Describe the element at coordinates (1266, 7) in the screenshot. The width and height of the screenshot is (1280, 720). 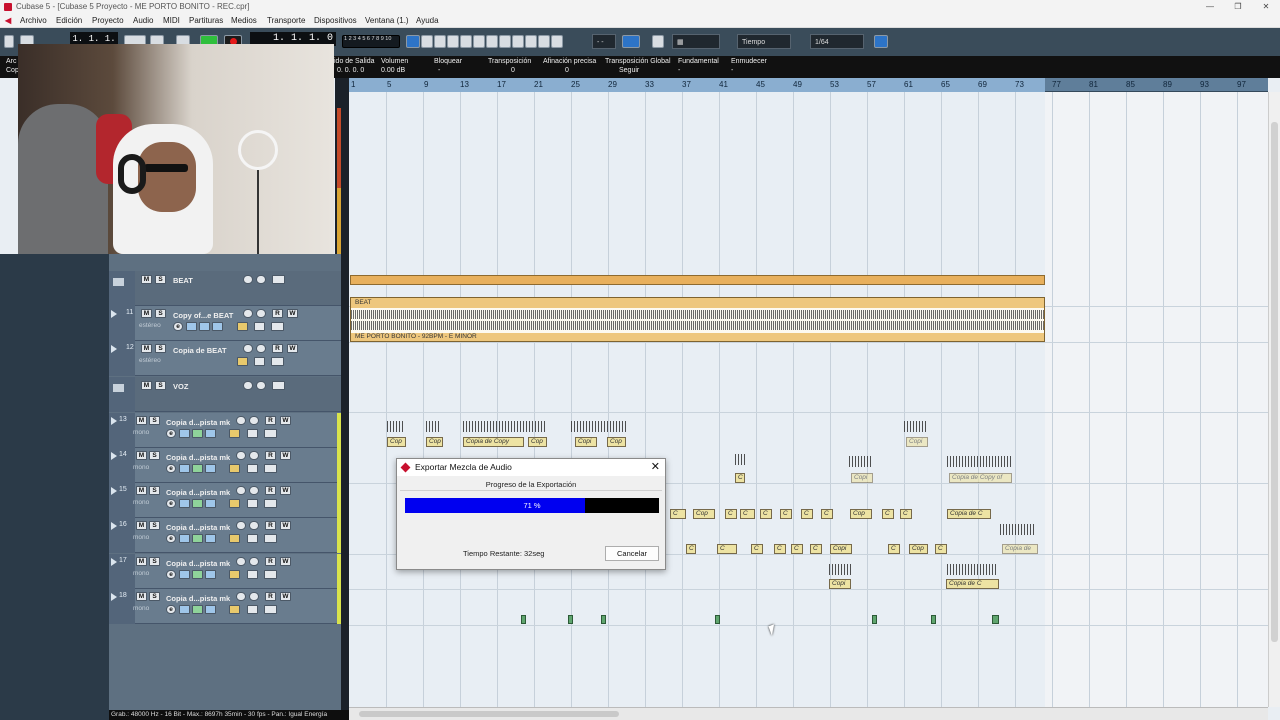
I see `close-window-button: ✕` at that location.